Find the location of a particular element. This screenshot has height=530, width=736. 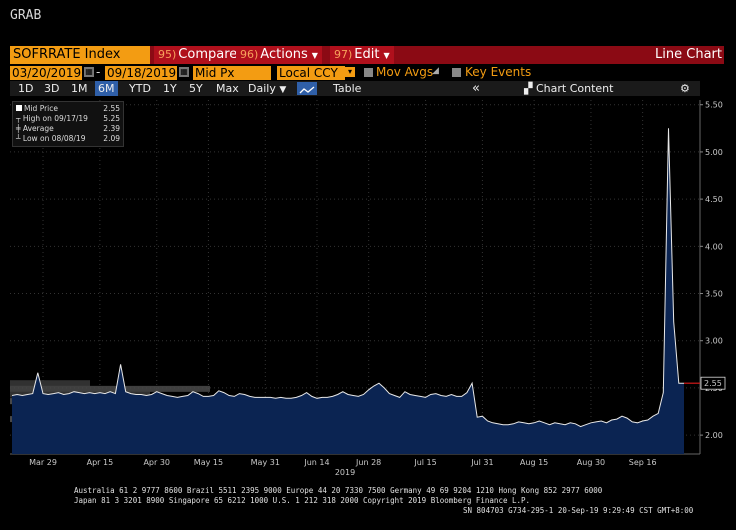

key-events-label: Key Events is located at coordinates (498, 72).